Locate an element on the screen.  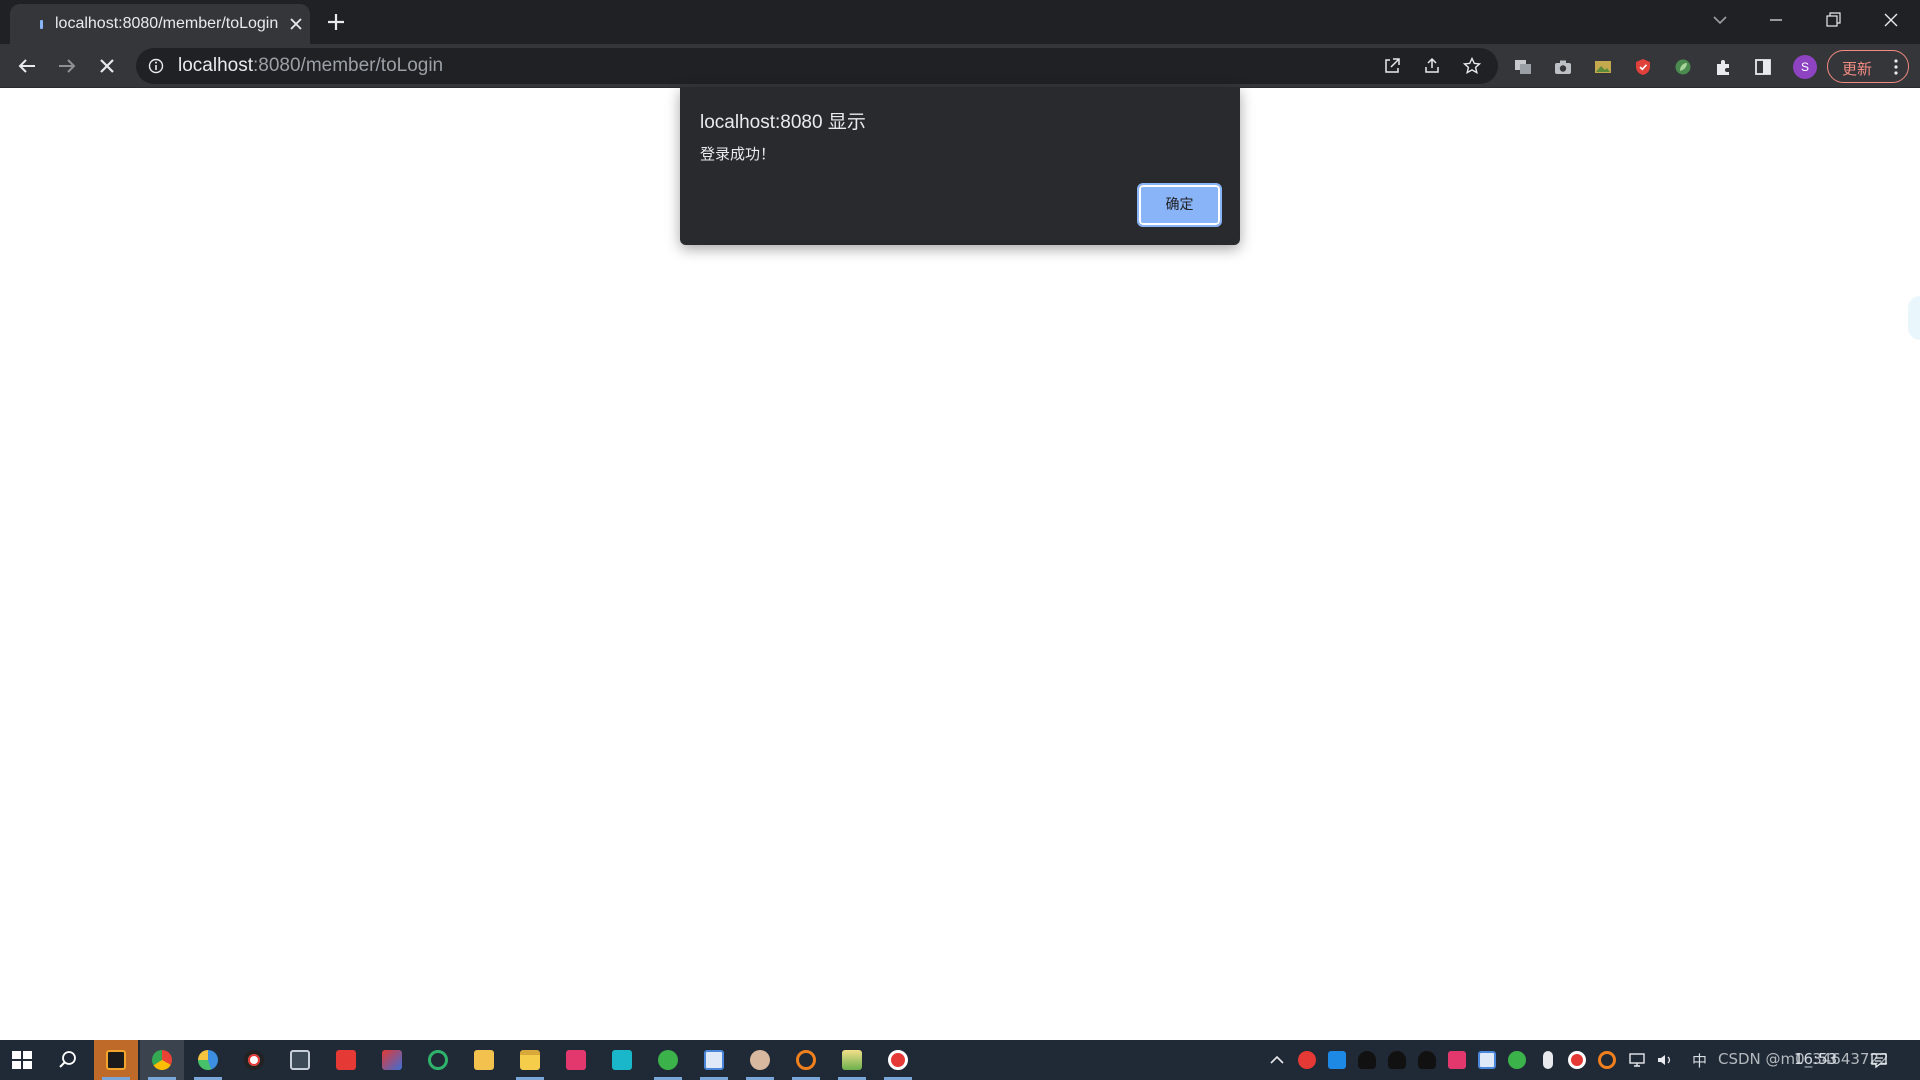
mic-icon is located at coordinates (1548, 1060).